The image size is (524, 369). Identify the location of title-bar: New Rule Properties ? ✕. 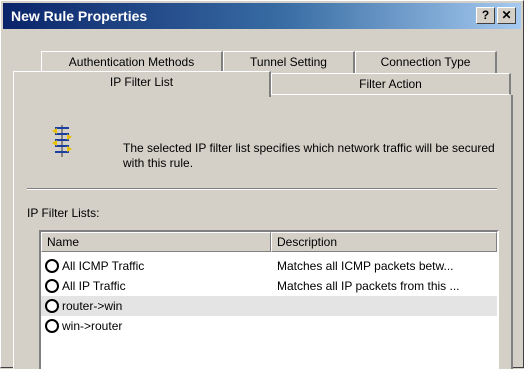
(262, 16).